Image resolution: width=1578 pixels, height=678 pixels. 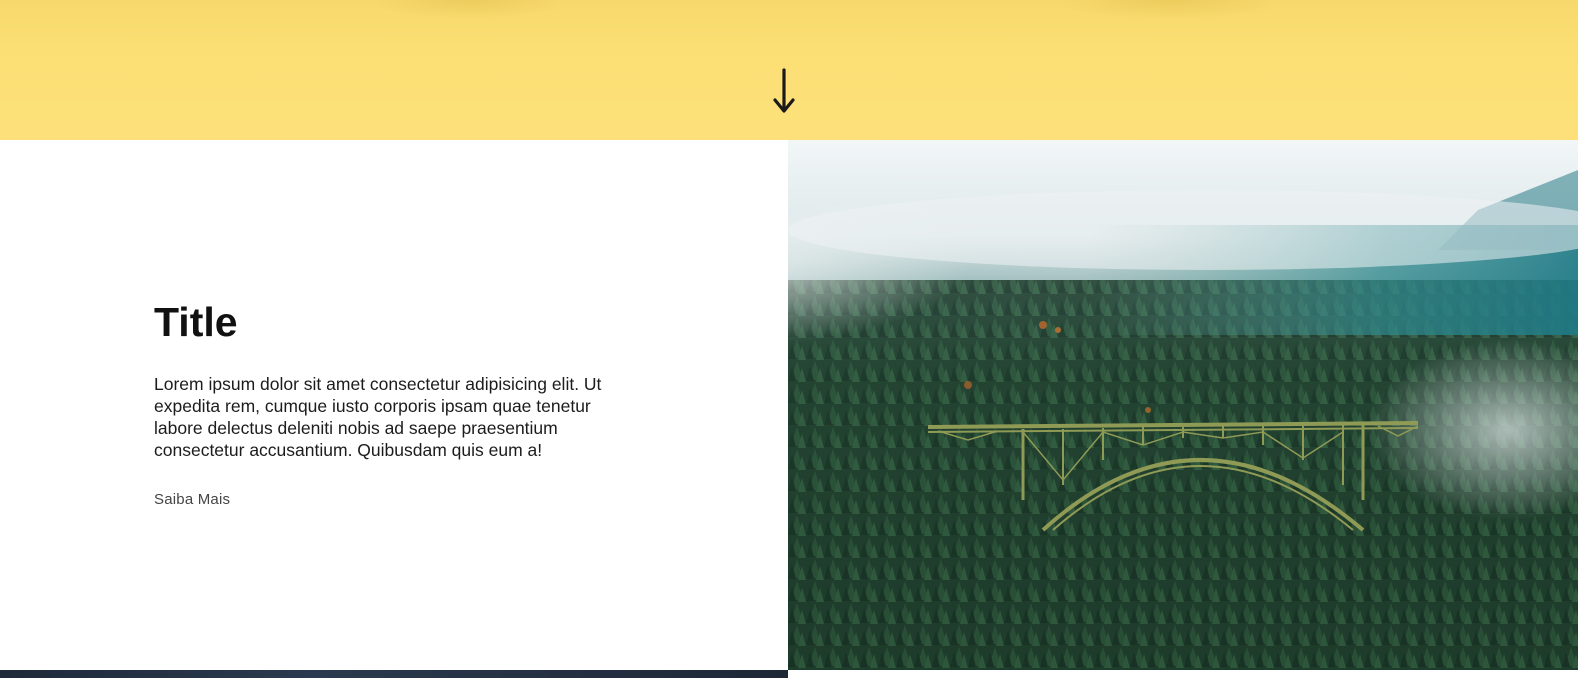 I want to click on next-section-preview, so click(x=394, y=674).